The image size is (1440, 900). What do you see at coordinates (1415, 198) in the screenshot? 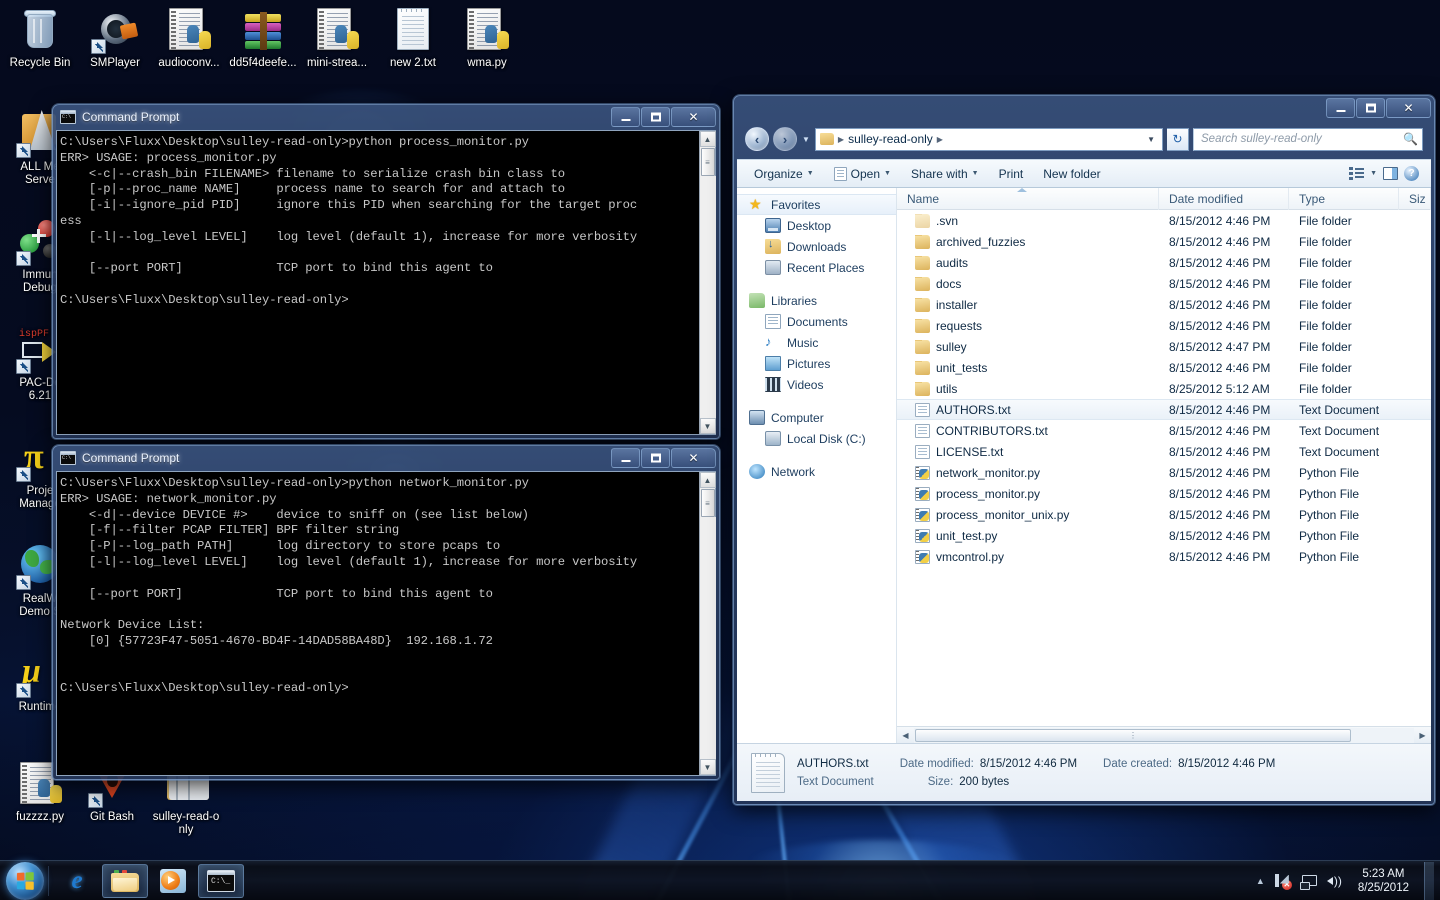
I see `column-header-size: Siz` at bounding box center [1415, 198].